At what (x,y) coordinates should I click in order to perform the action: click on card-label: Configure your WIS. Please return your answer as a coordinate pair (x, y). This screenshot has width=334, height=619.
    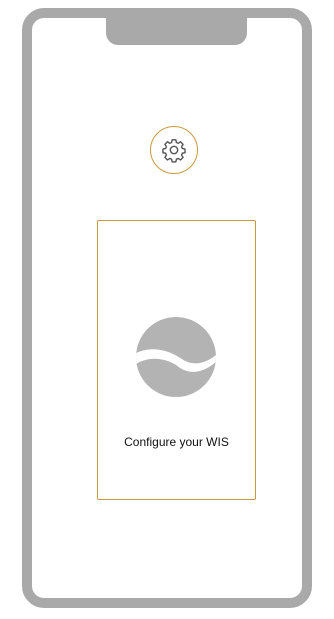
    Looking at the image, I should click on (176, 442).